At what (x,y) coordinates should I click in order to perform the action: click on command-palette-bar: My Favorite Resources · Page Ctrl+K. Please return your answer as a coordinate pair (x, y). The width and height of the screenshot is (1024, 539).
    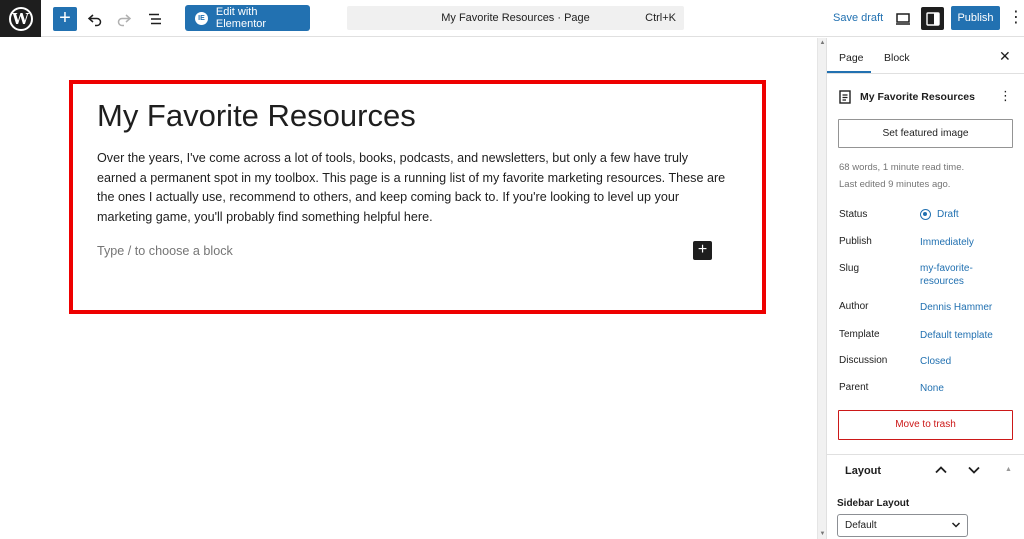
    Looking at the image, I should click on (515, 18).